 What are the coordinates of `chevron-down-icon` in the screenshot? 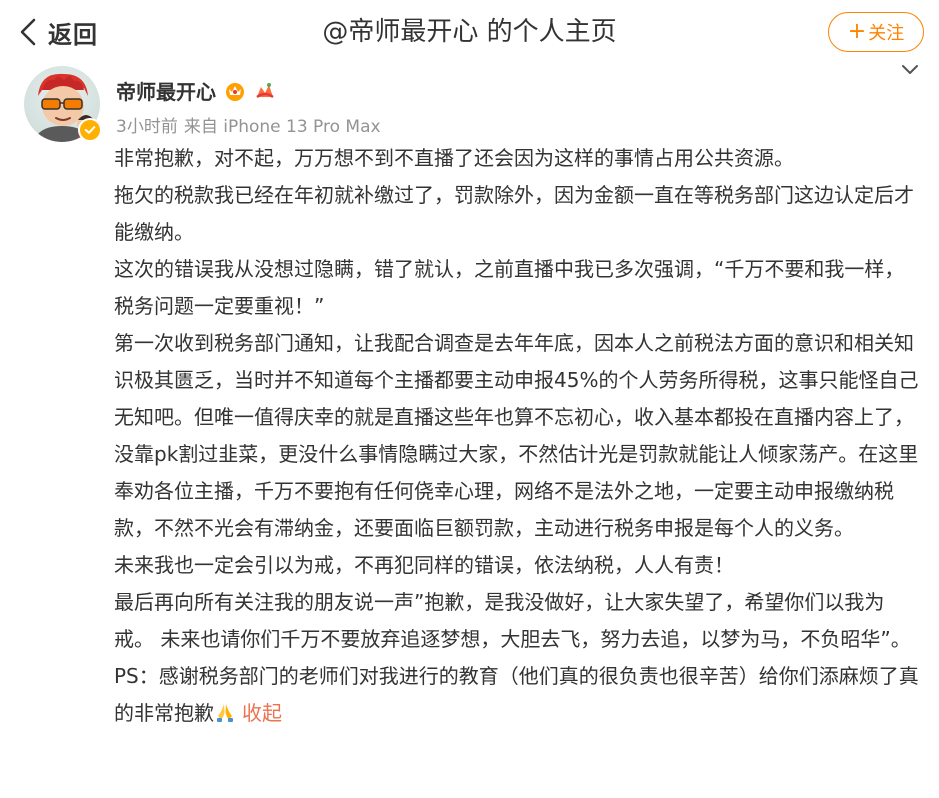 It's located at (910, 70).